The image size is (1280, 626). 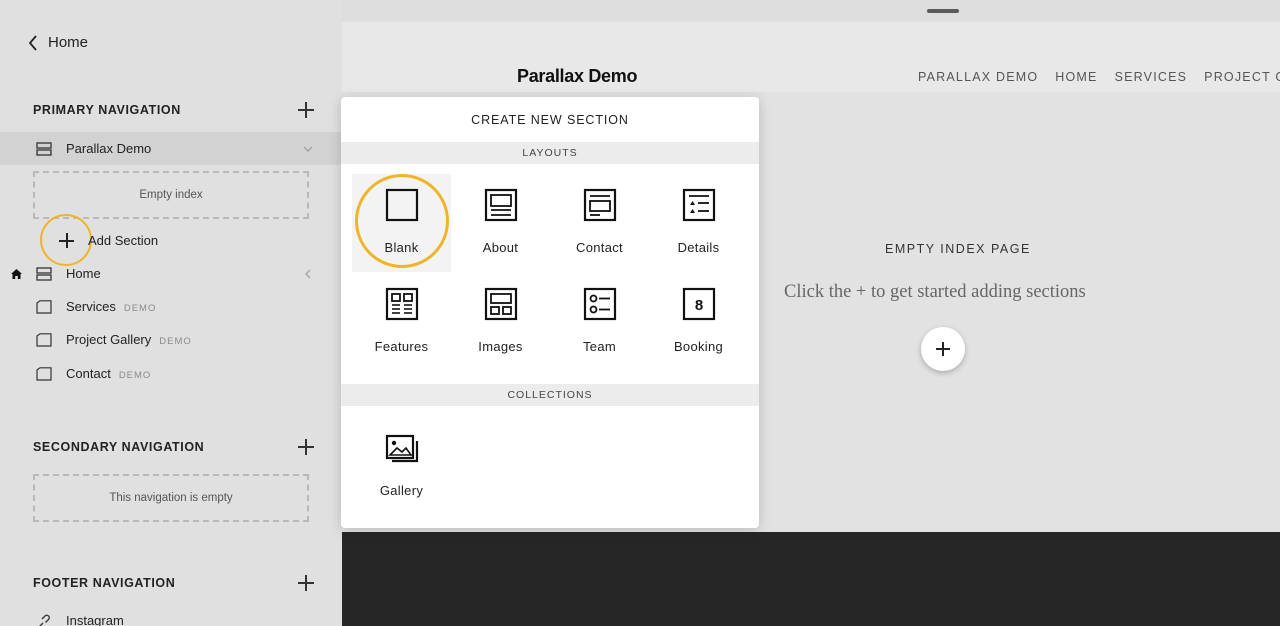 I want to click on layout-tile-details: Details, so click(x=698, y=223).